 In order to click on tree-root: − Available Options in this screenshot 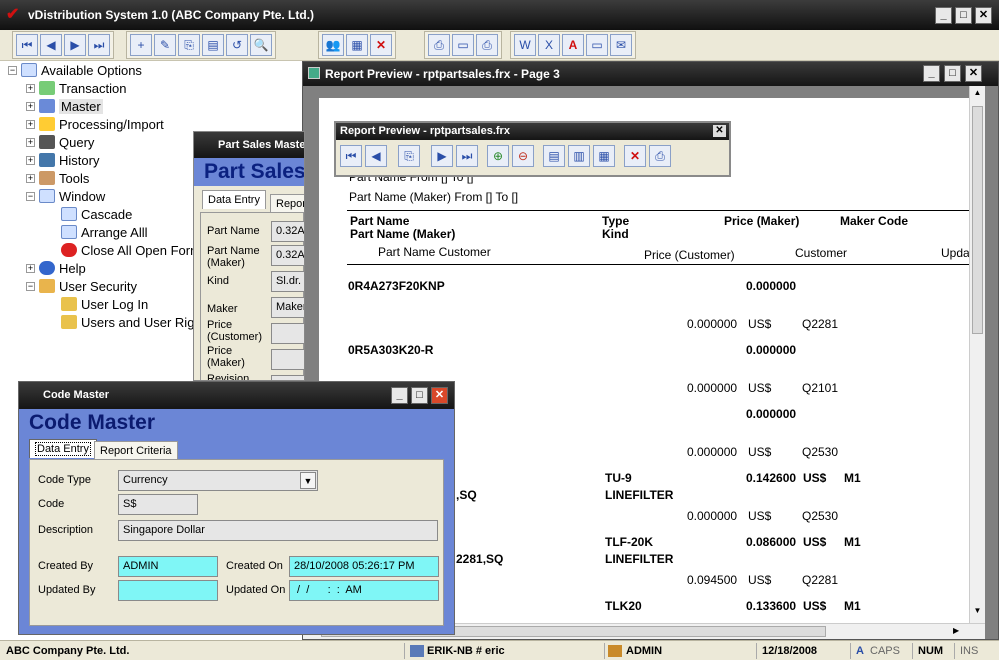, I will do `click(75, 70)`.